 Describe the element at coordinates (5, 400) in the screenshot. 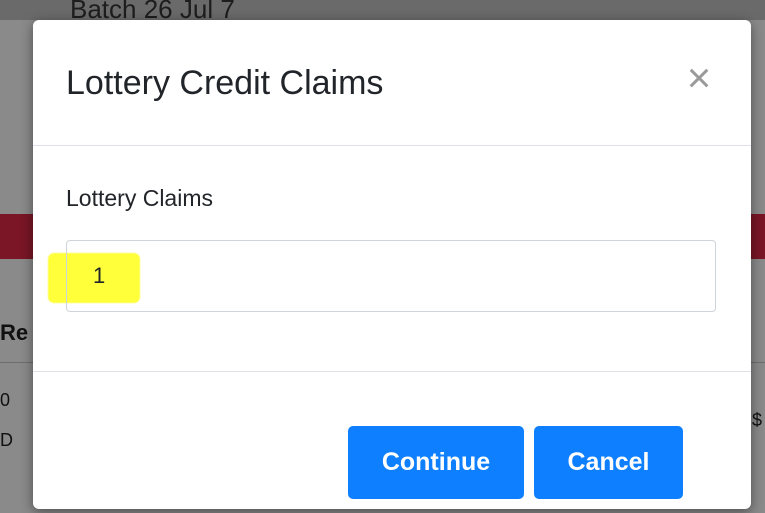

I see `background-row-text: 0` at that location.